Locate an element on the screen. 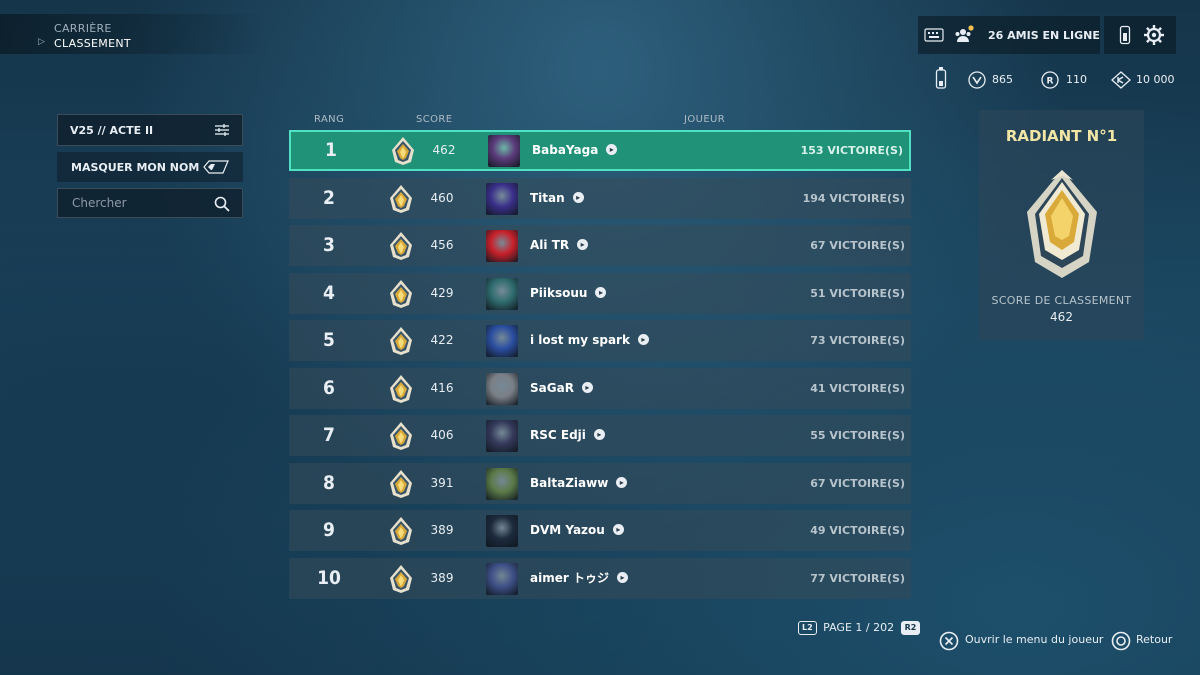 The height and width of the screenshot is (675, 1200). breadcrumb-current: CLASSEMENT is located at coordinates (92, 43).